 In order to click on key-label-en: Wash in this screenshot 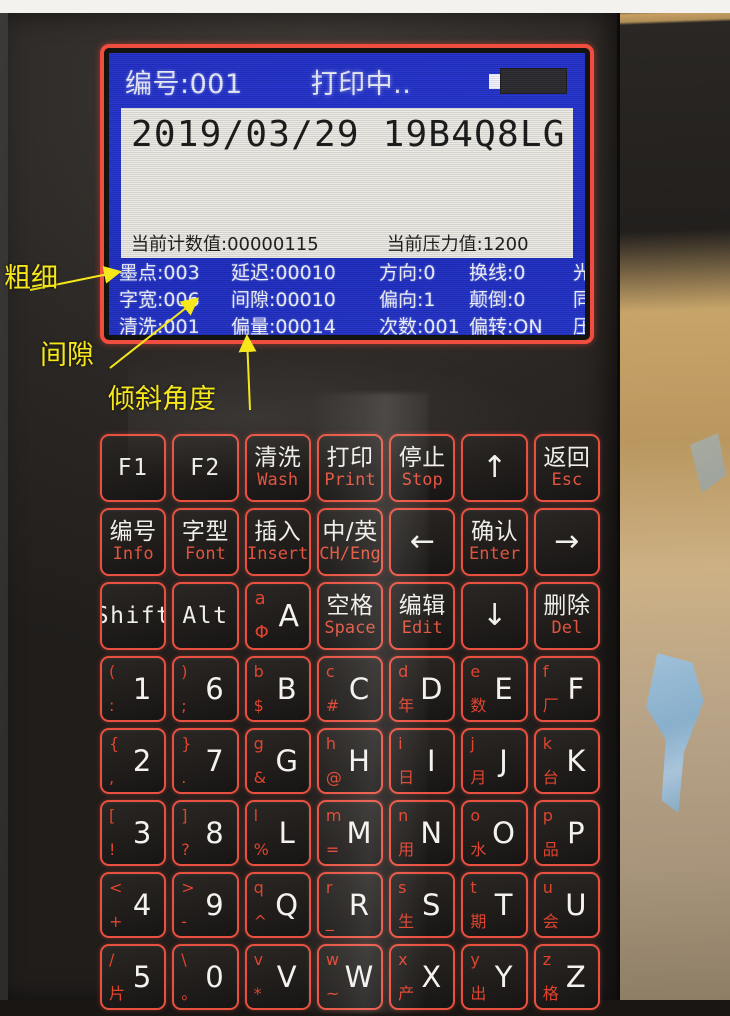, I will do `click(278, 479)`.